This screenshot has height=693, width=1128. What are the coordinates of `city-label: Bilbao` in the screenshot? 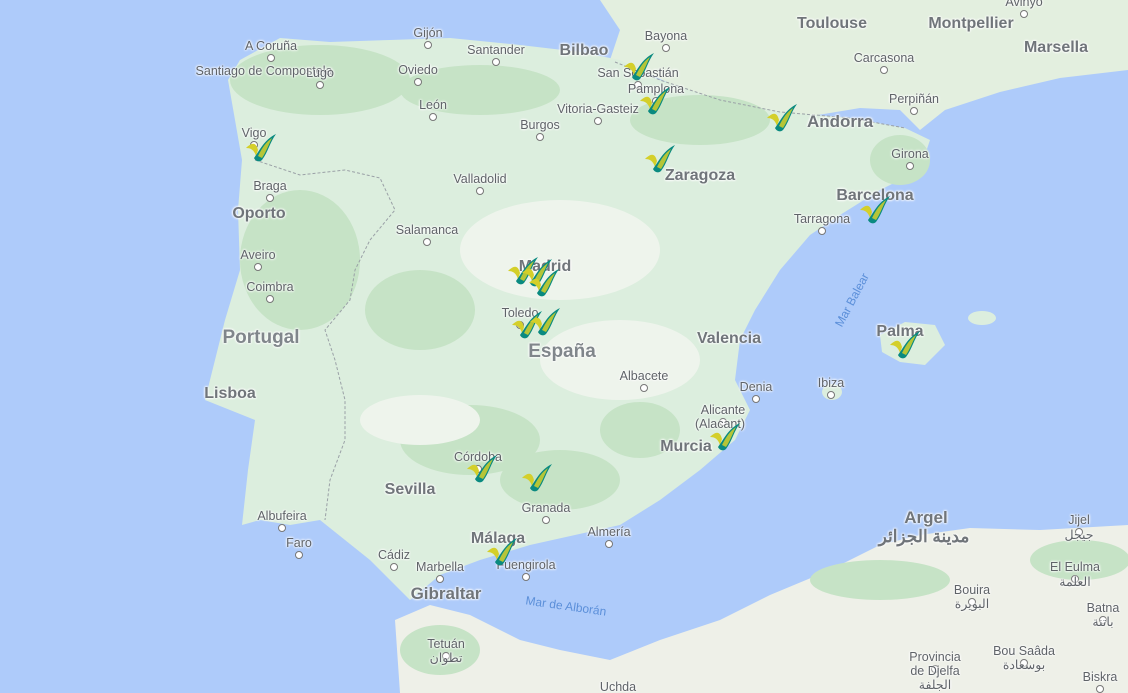 It's located at (584, 51).